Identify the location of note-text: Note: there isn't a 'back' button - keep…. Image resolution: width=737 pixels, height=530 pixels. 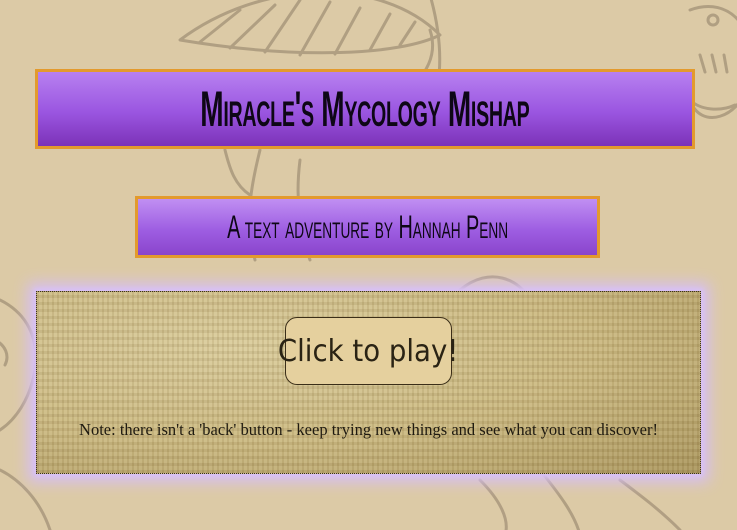
(368, 429).